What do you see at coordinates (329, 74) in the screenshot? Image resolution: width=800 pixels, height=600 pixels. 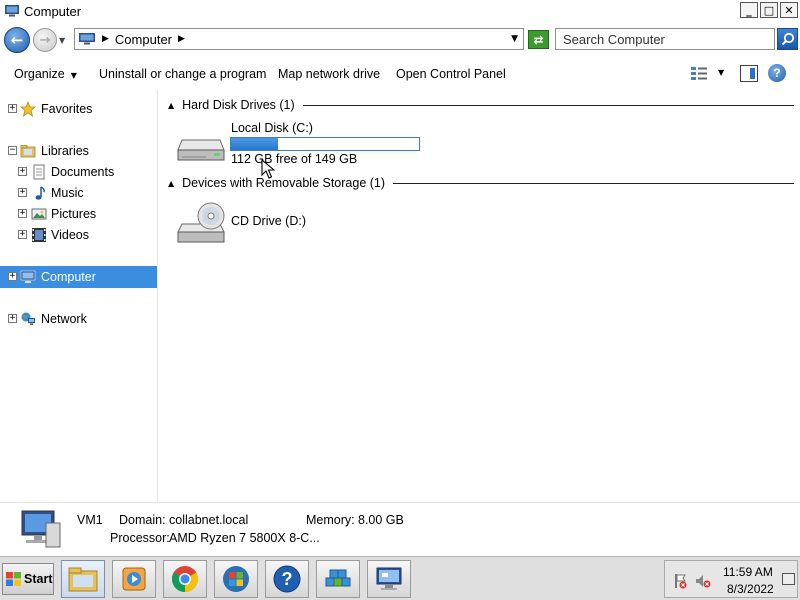 I see `map-network-drive-button: Map network drive` at bounding box center [329, 74].